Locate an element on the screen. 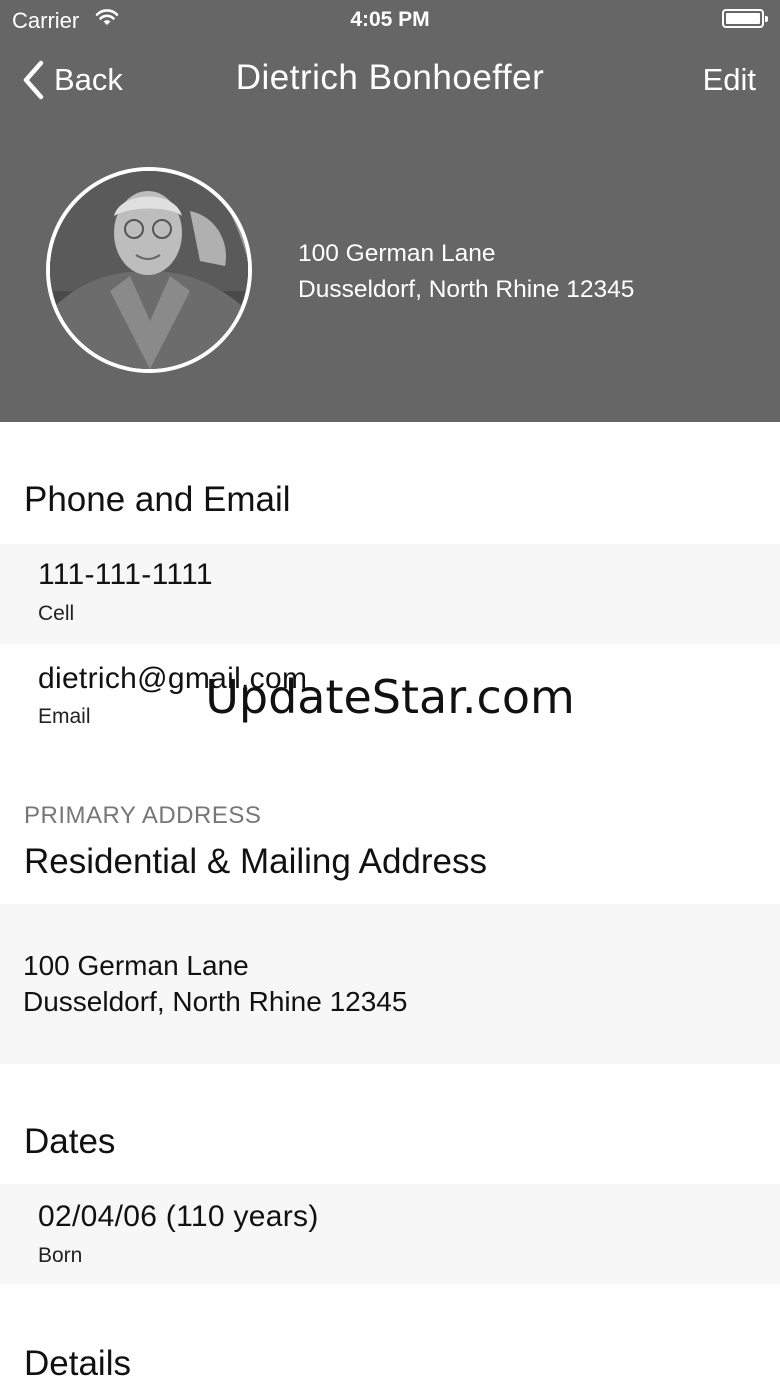 This screenshot has height=1387, width=780. status-bar: Carrier 4:05 PM is located at coordinates (390, 20).